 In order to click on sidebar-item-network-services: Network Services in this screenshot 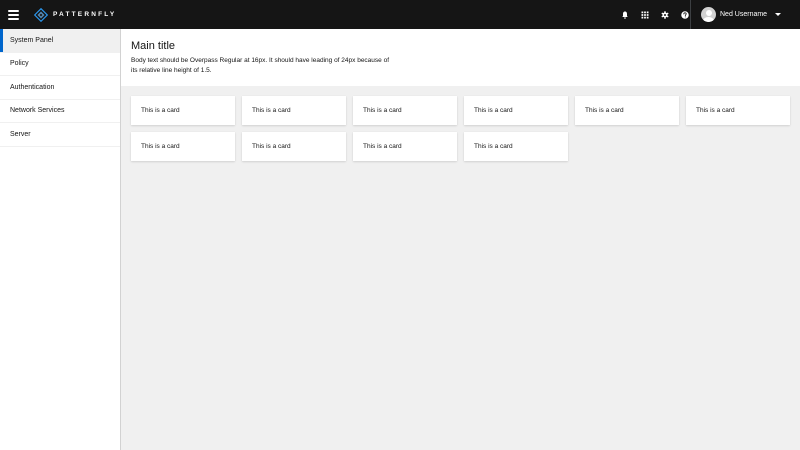, I will do `click(60, 111)`.